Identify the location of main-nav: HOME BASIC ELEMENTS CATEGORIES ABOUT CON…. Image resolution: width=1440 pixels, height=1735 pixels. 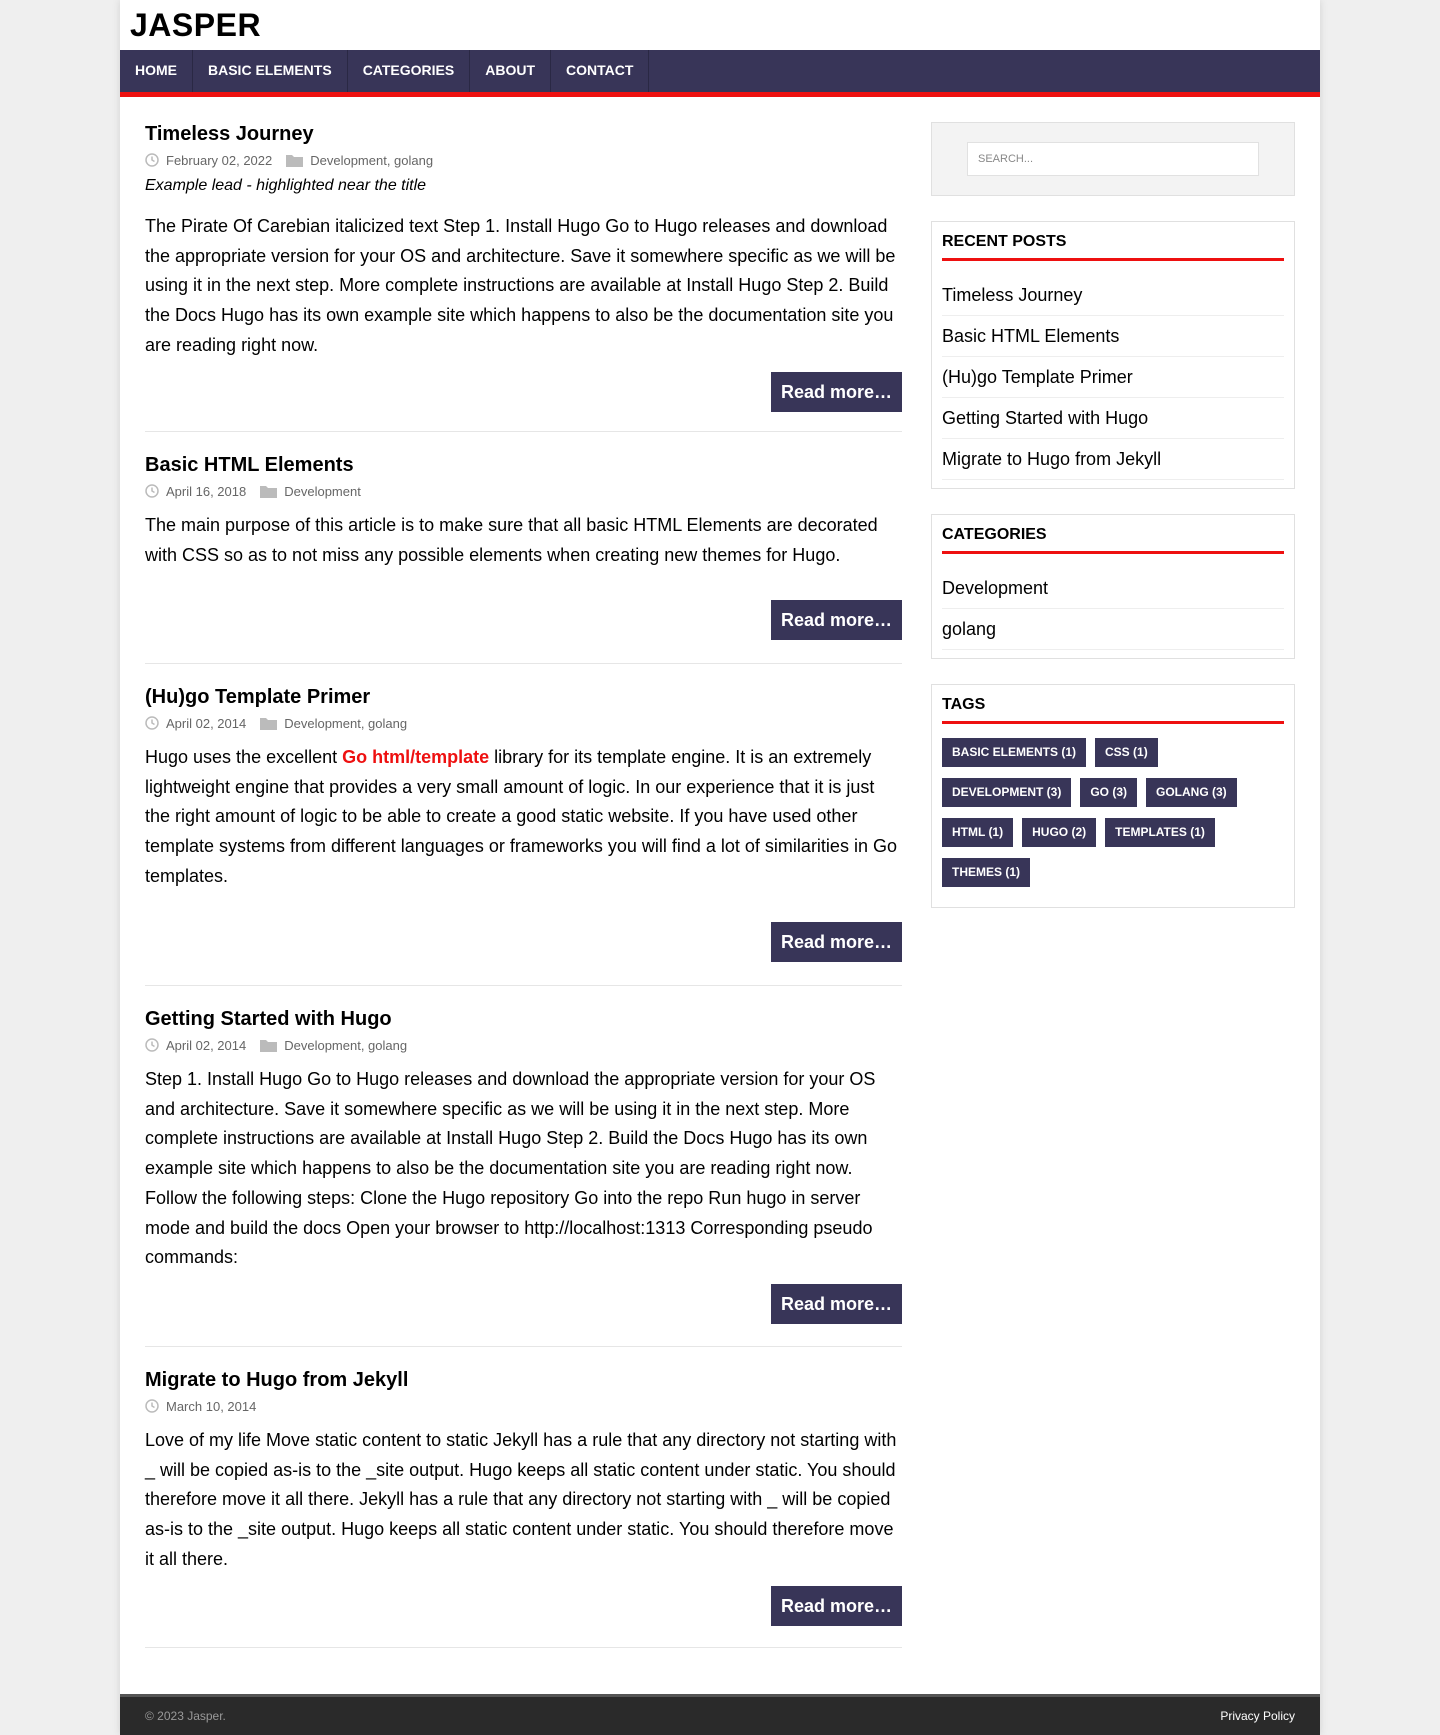
(720, 73).